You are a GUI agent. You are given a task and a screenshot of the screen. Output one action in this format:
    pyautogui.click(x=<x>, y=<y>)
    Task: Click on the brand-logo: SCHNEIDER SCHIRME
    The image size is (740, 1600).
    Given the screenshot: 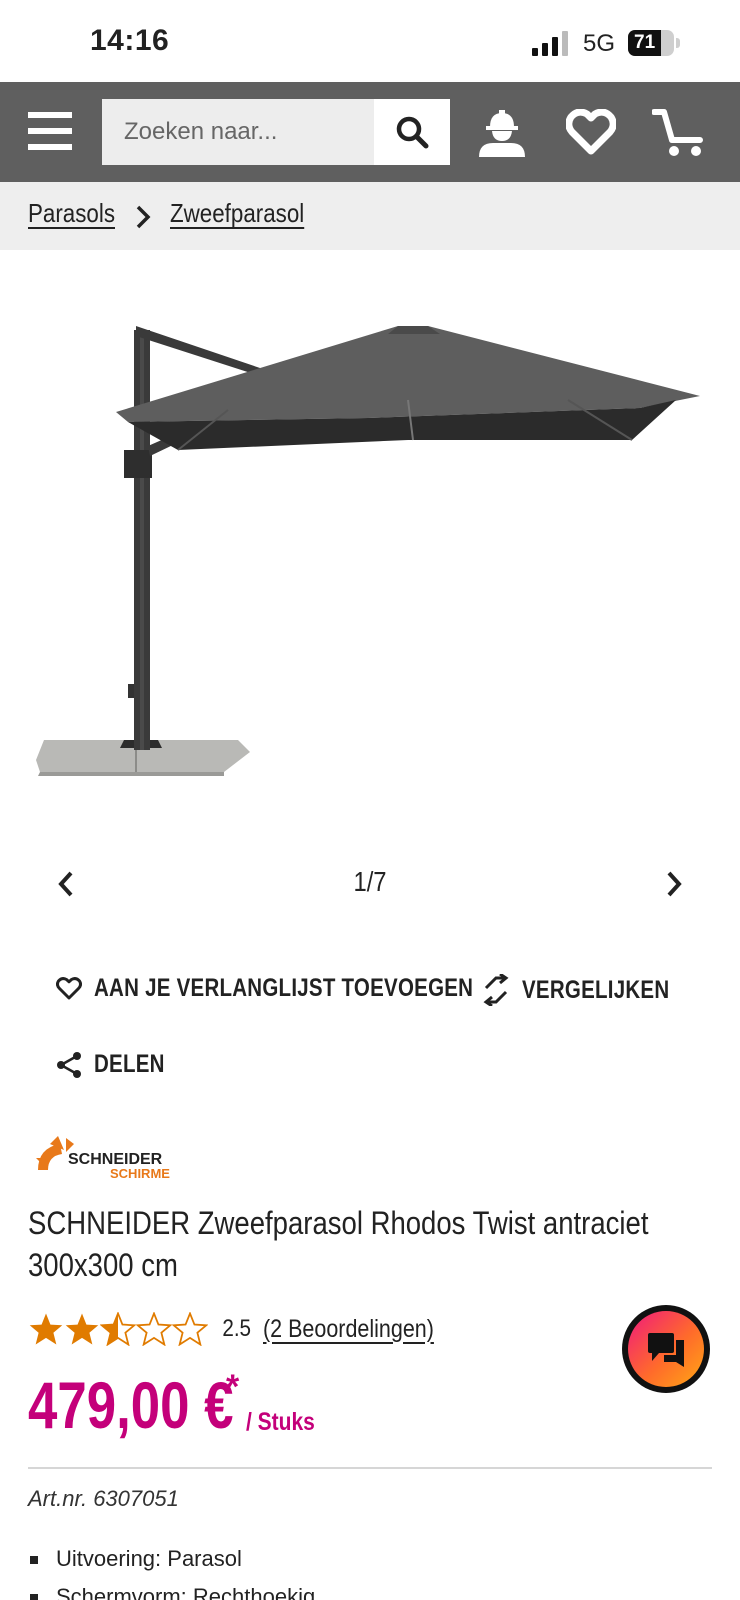 What is the action you would take?
    pyautogui.click(x=114, y=1158)
    